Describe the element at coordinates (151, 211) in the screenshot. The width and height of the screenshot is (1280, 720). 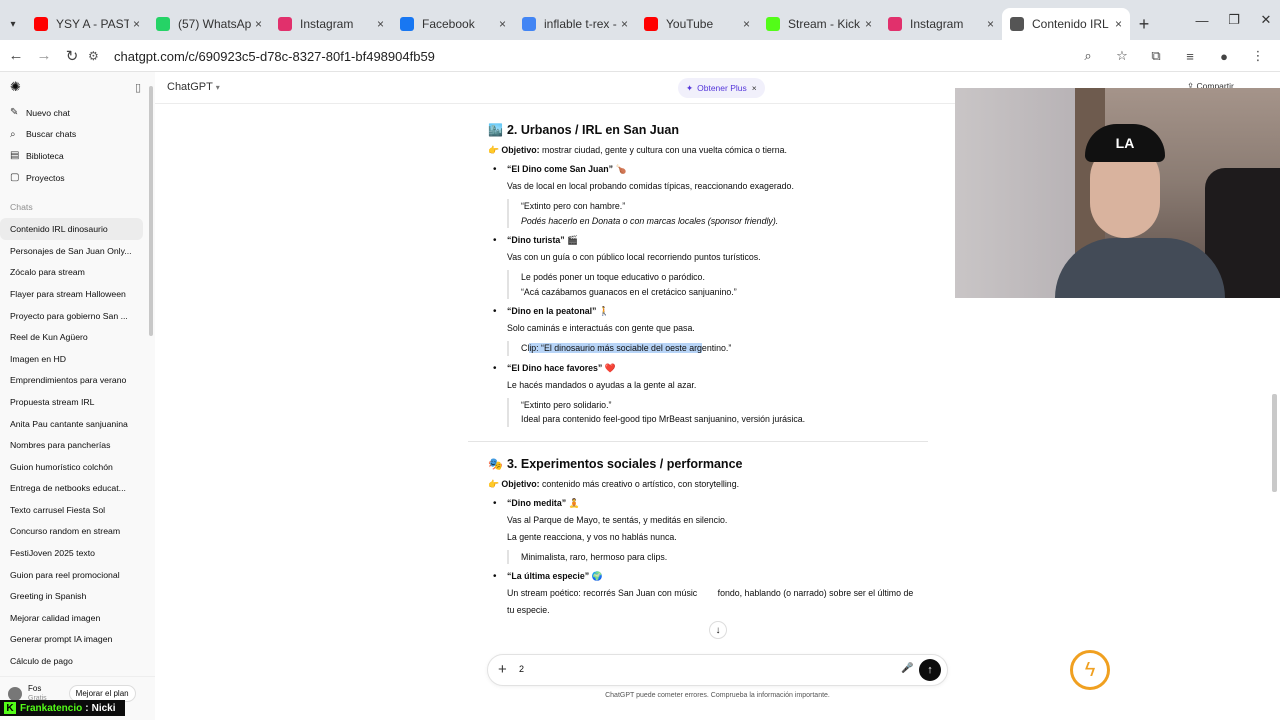
I see `sidebar-scrollbar` at that location.